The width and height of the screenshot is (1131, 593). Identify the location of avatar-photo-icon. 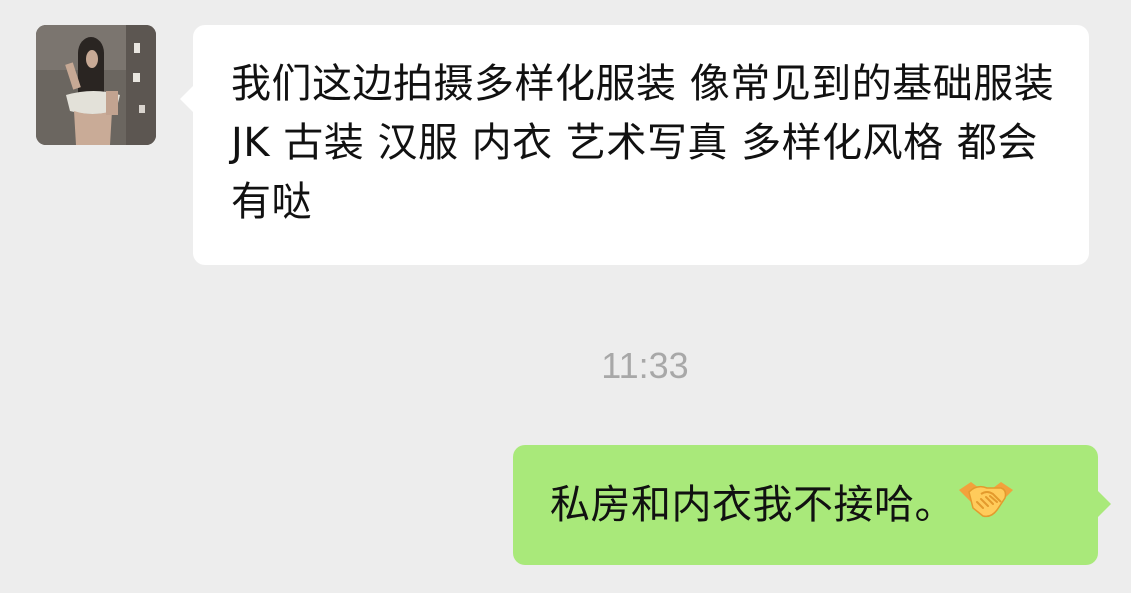
(96, 85).